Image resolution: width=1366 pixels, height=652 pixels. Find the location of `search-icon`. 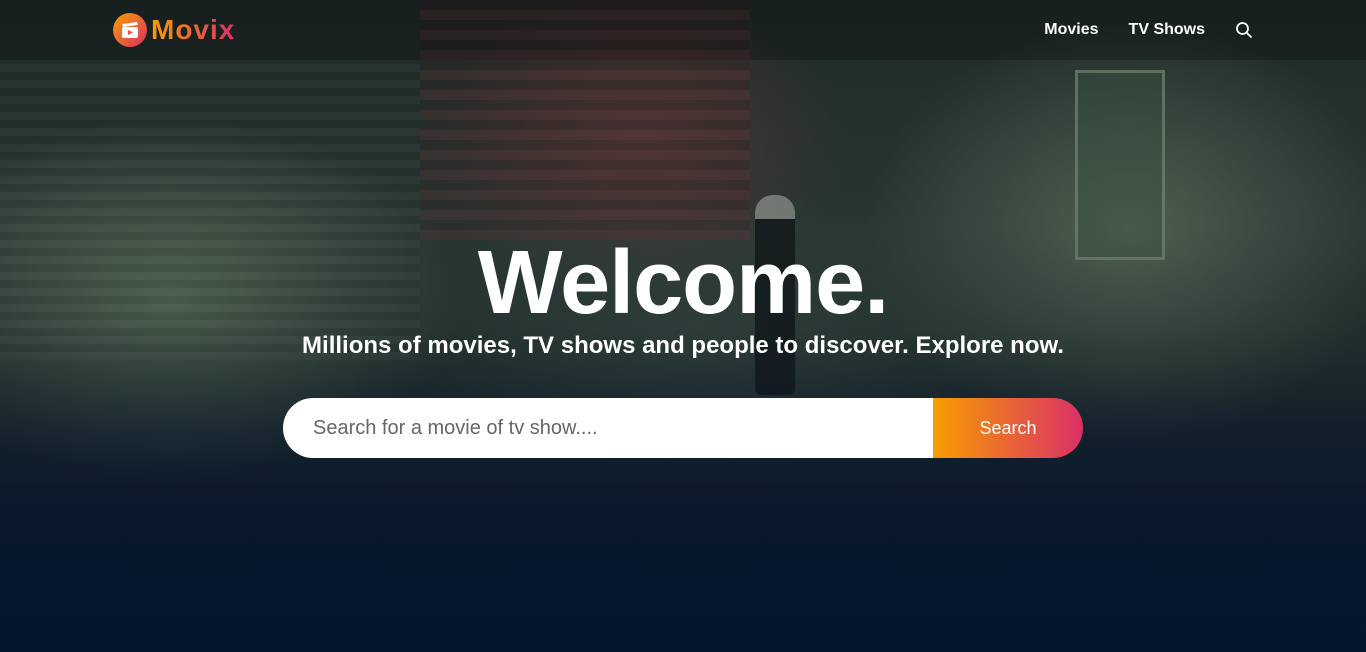

search-icon is located at coordinates (1244, 30).